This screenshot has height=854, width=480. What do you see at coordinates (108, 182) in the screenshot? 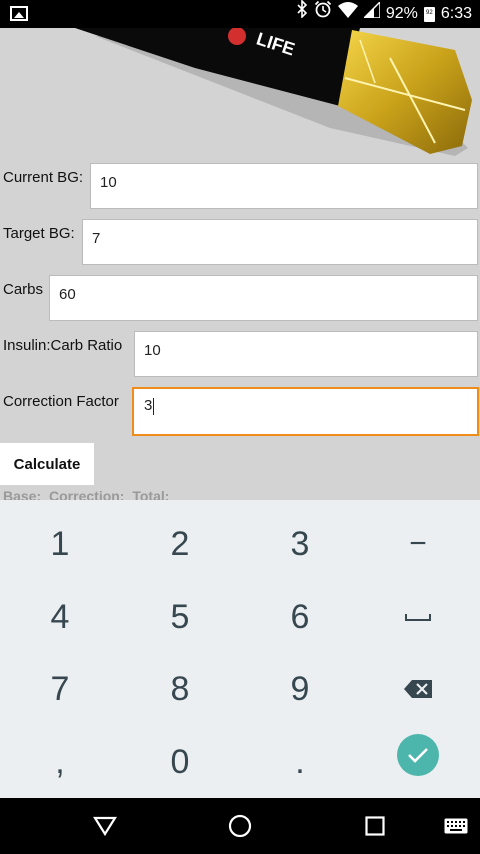
I see `current-bg-value: 10` at bounding box center [108, 182].